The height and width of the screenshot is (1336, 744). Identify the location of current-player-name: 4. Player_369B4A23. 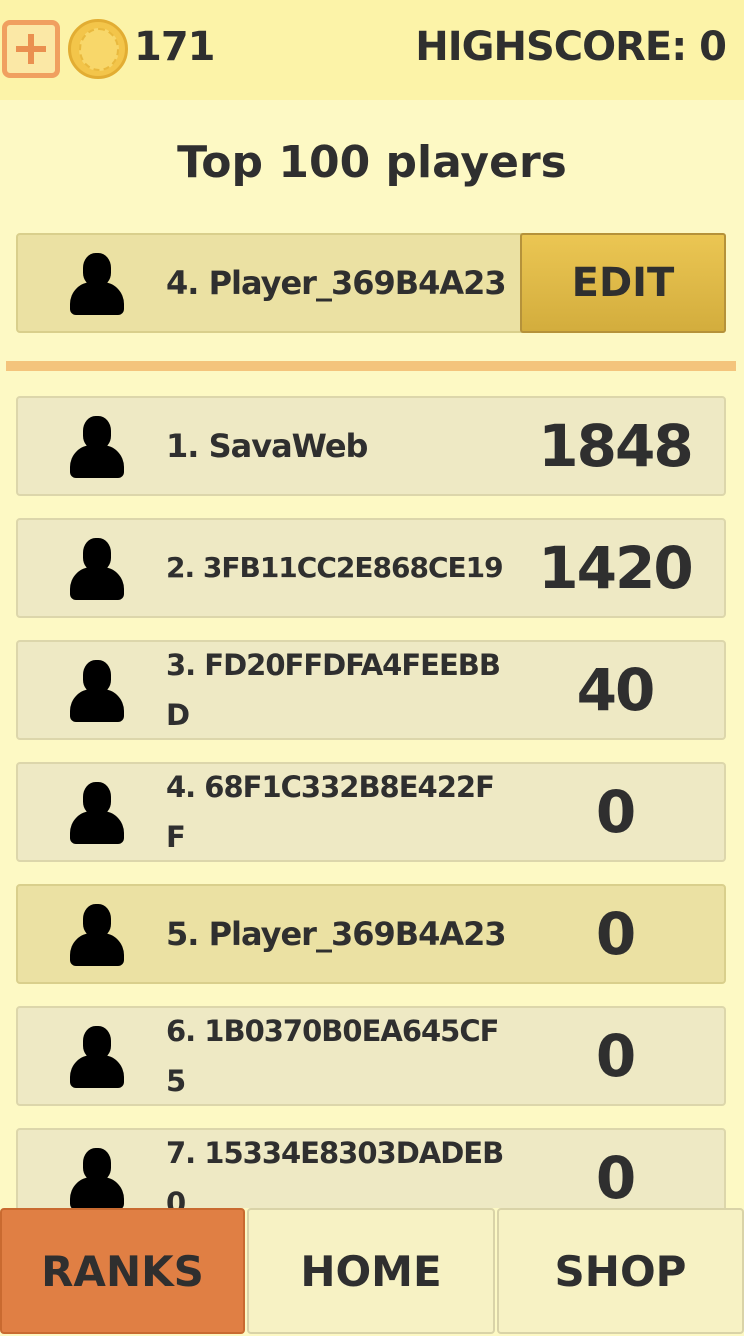
(336, 283).